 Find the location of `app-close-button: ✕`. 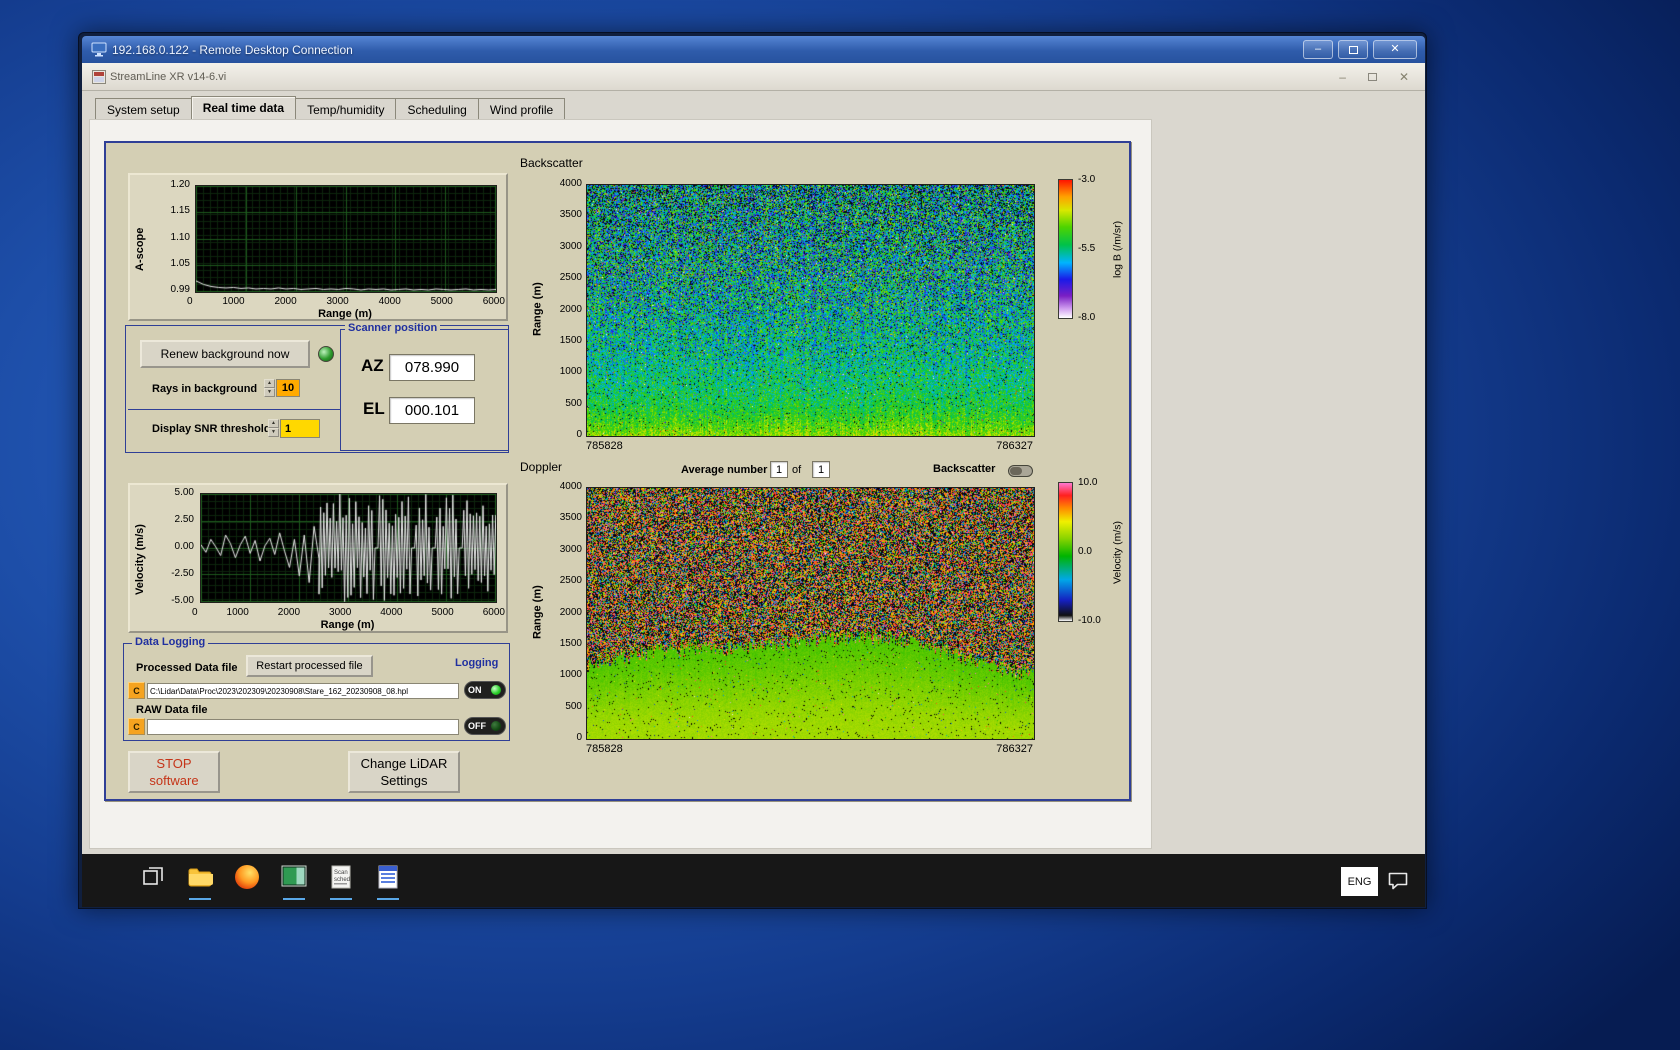

app-close-button: ✕ is located at coordinates (1404, 77).